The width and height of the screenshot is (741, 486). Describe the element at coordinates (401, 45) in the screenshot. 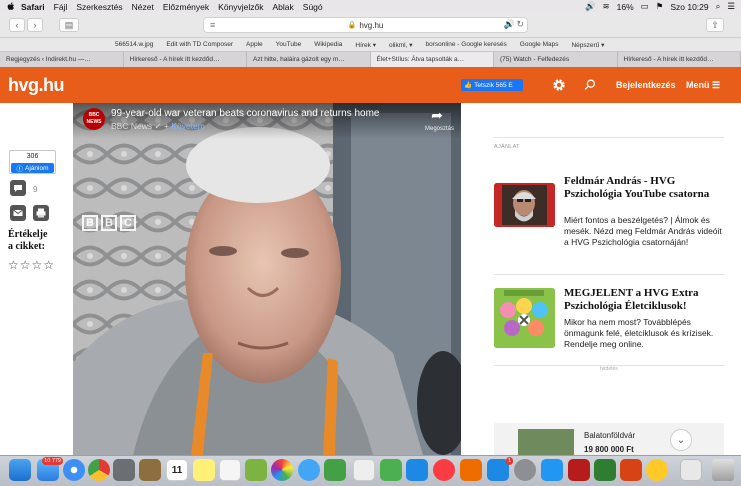

I see `bookmark-folder: olikml, ▾` at that location.